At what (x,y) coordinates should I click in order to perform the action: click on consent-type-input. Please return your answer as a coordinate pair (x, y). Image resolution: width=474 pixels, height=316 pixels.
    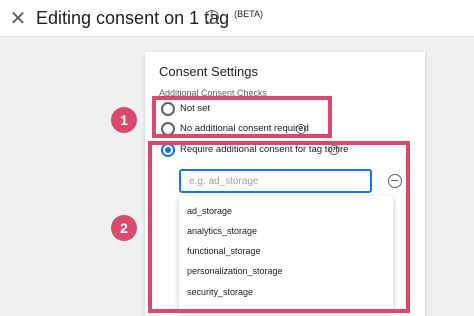
    Looking at the image, I should click on (275, 181).